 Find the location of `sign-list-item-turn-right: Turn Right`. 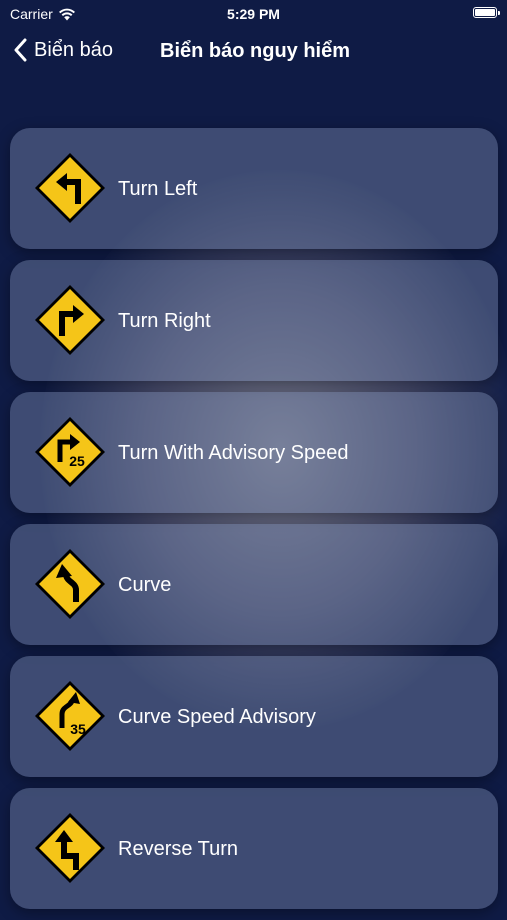

sign-list-item-turn-right: Turn Right is located at coordinates (254, 320).